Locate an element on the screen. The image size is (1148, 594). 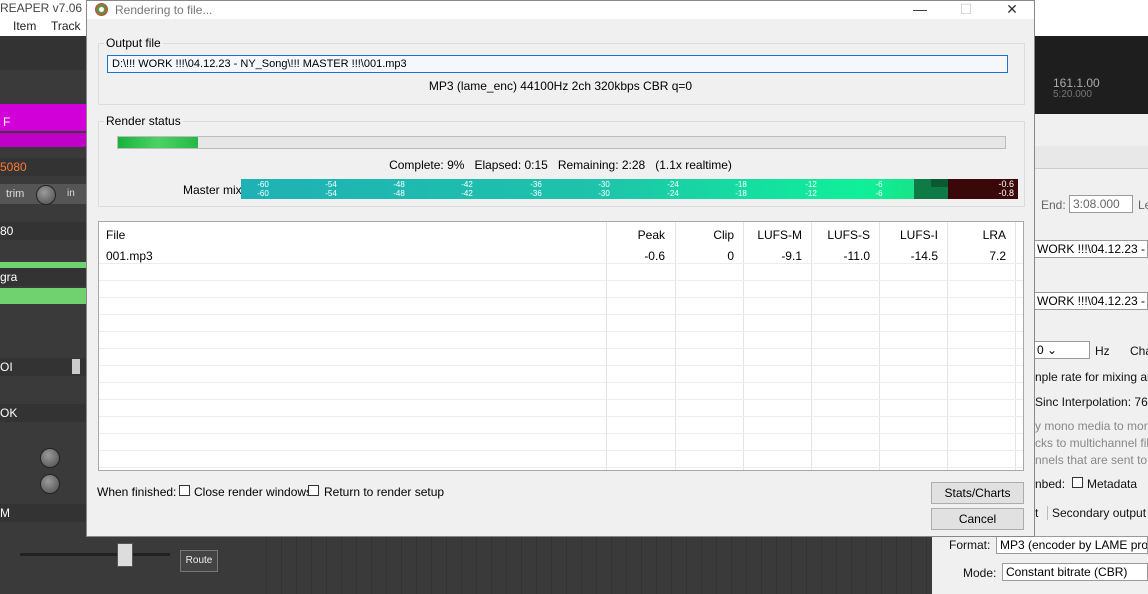
stats-charts-button: Stats/Charts is located at coordinates (977, 493).